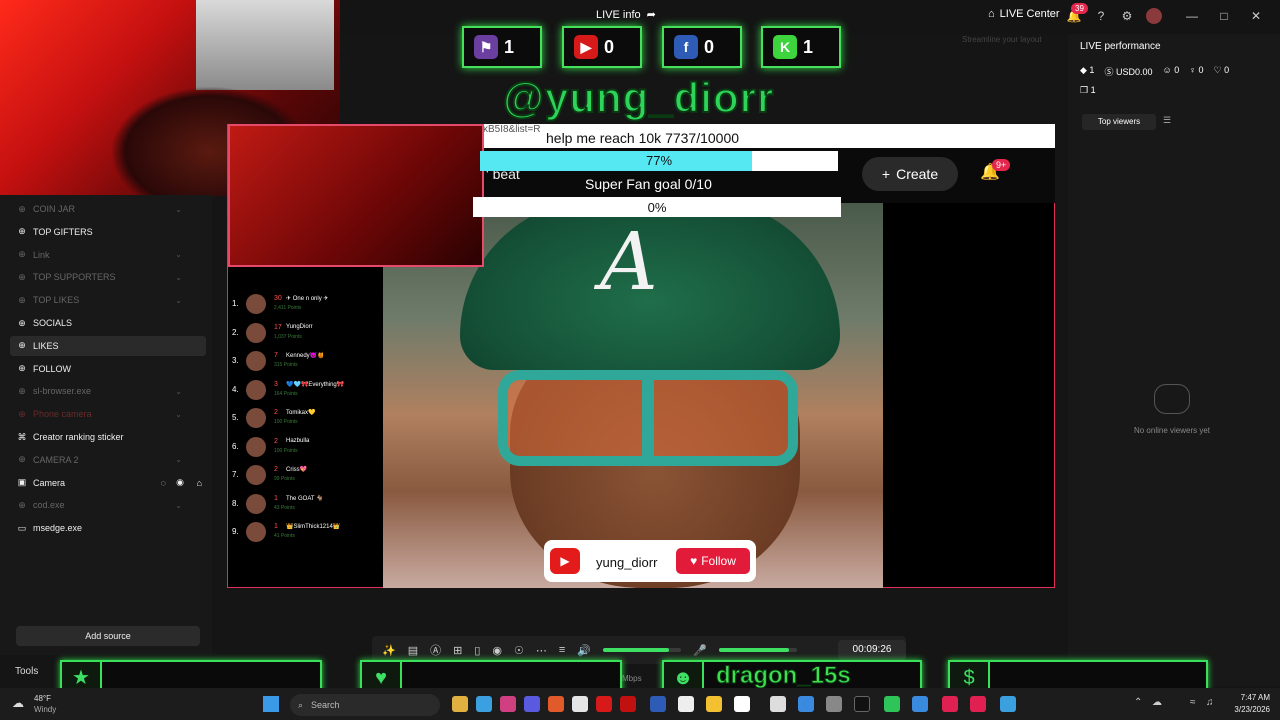 This screenshot has width=1280, height=720. I want to click on gear-icon: ⚙, so click(1127, 16).